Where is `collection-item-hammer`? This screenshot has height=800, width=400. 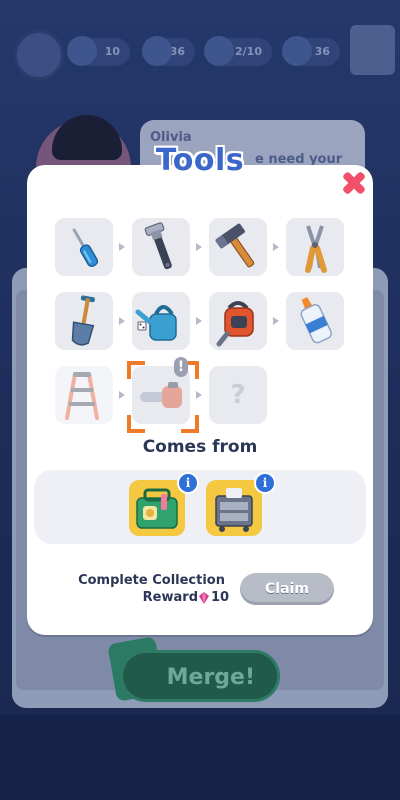 collection-item-hammer is located at coordinates (238, 247).